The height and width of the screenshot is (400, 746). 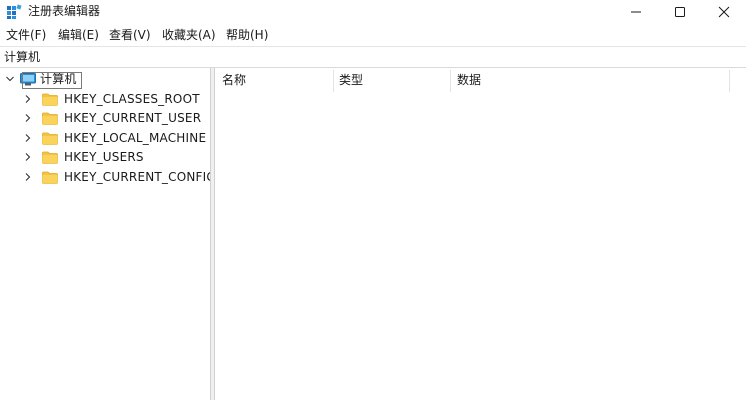 I want to click on close-button, so click(x=724, y=12).